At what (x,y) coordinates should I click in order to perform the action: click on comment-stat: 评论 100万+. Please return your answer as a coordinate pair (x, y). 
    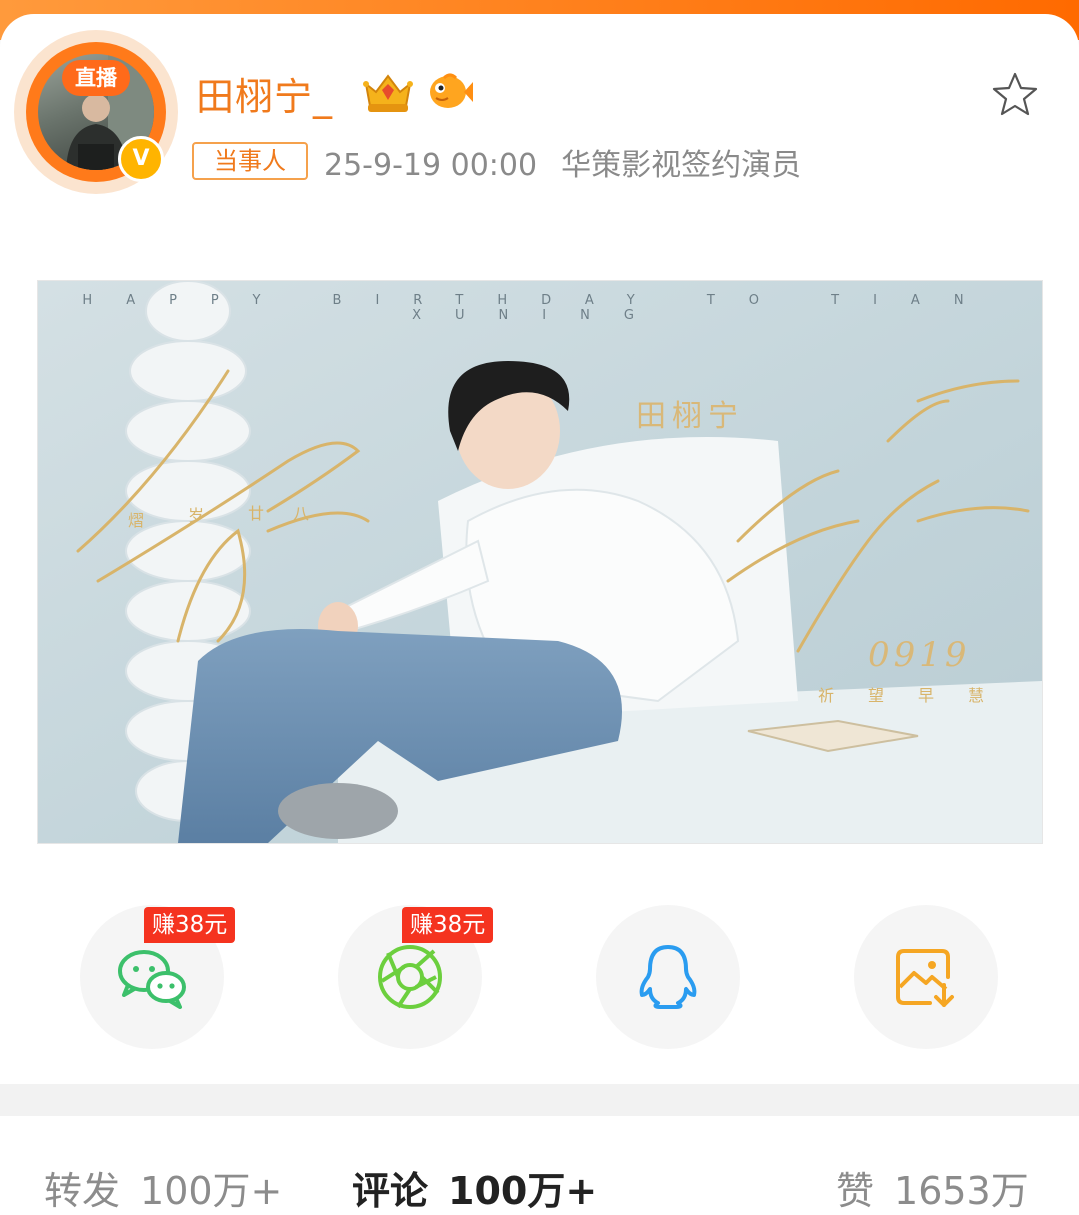
    Looking at the image, I should click on (474, 1187).